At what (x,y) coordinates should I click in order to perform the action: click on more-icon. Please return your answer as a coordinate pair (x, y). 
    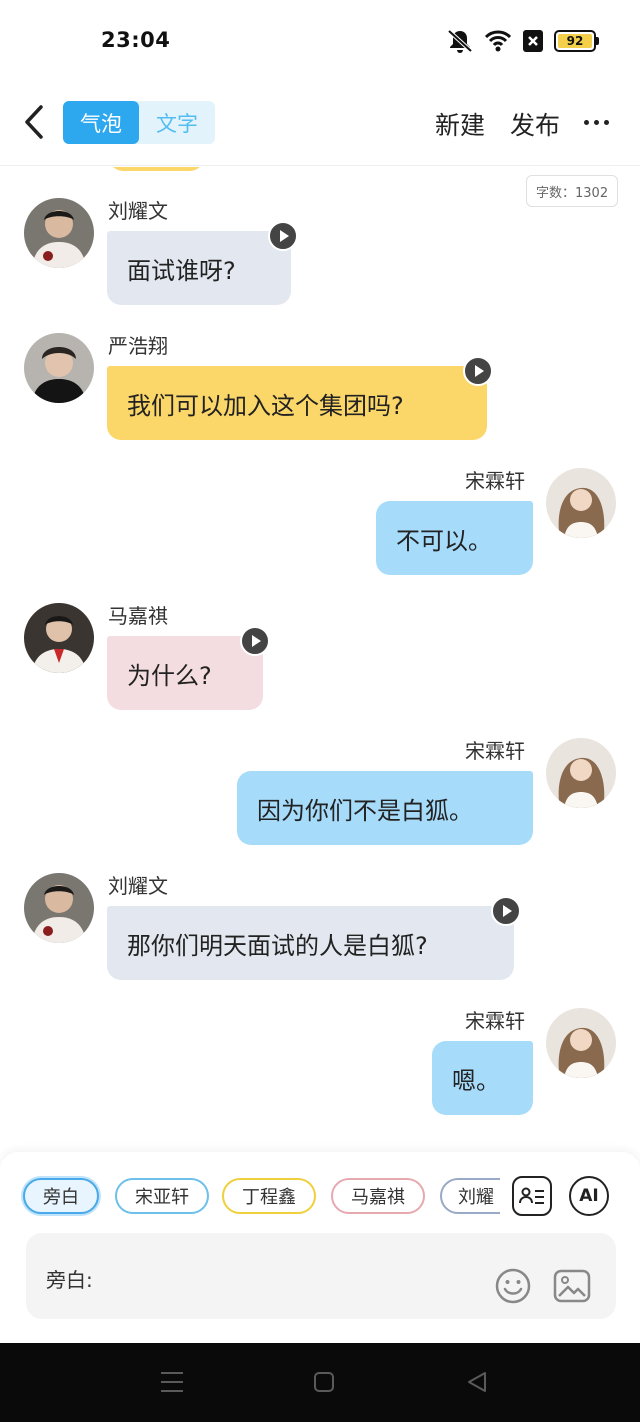
    Looking at the image, I should click on (596, 122).